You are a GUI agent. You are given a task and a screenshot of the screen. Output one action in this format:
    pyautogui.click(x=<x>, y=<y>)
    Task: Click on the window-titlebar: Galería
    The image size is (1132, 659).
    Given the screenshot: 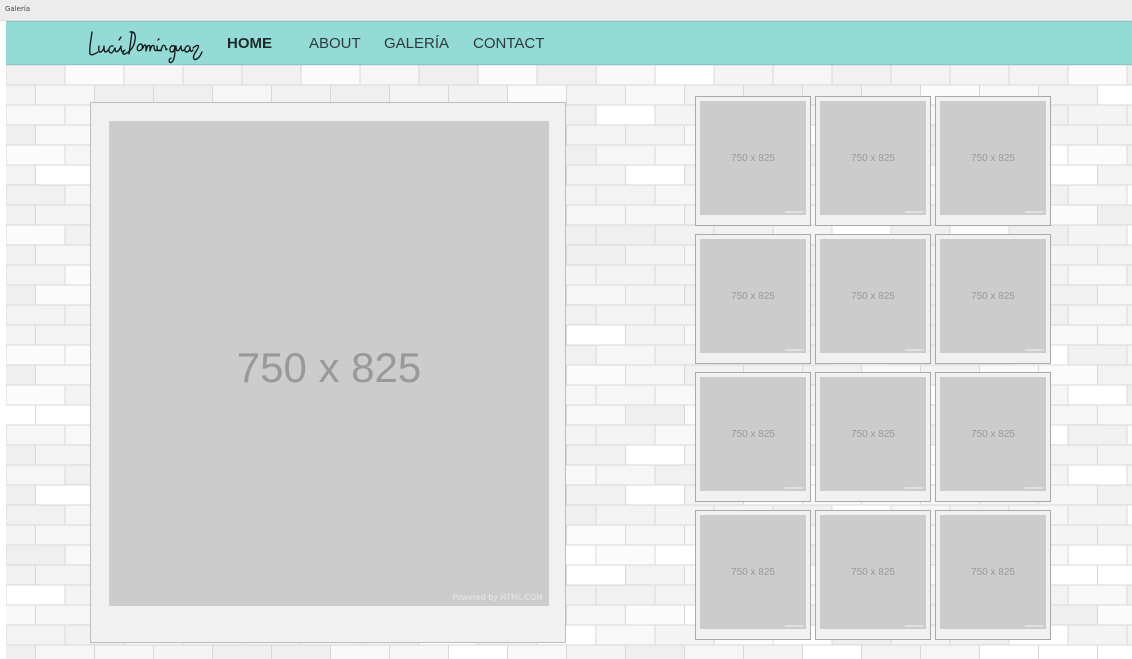 What is the action you would take?
    pyautogui.click(x=566, y=10)
    